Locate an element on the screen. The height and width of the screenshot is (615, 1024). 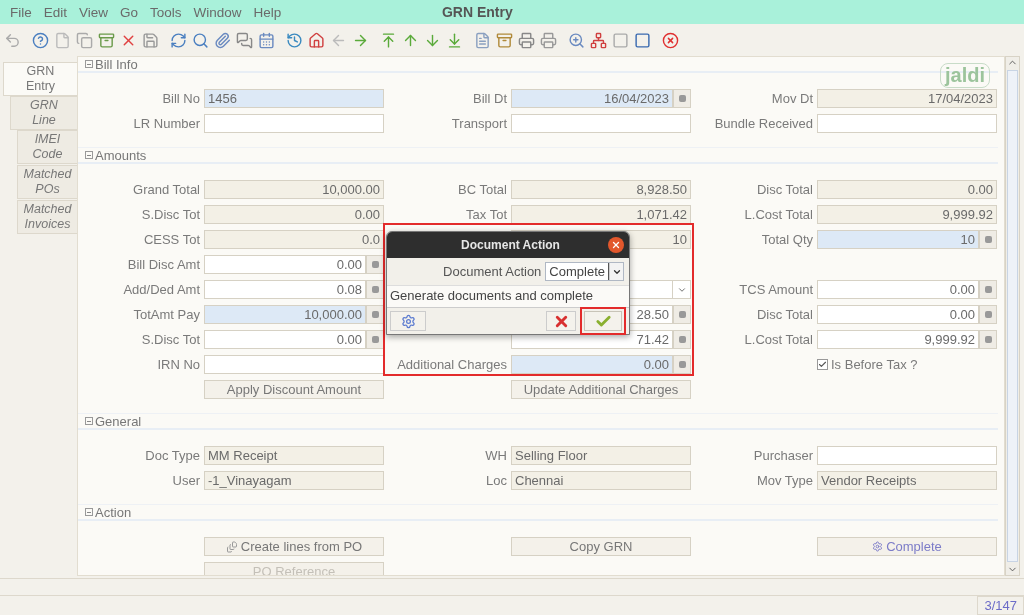
print-preview-icon is located at coordinates (548, 40).